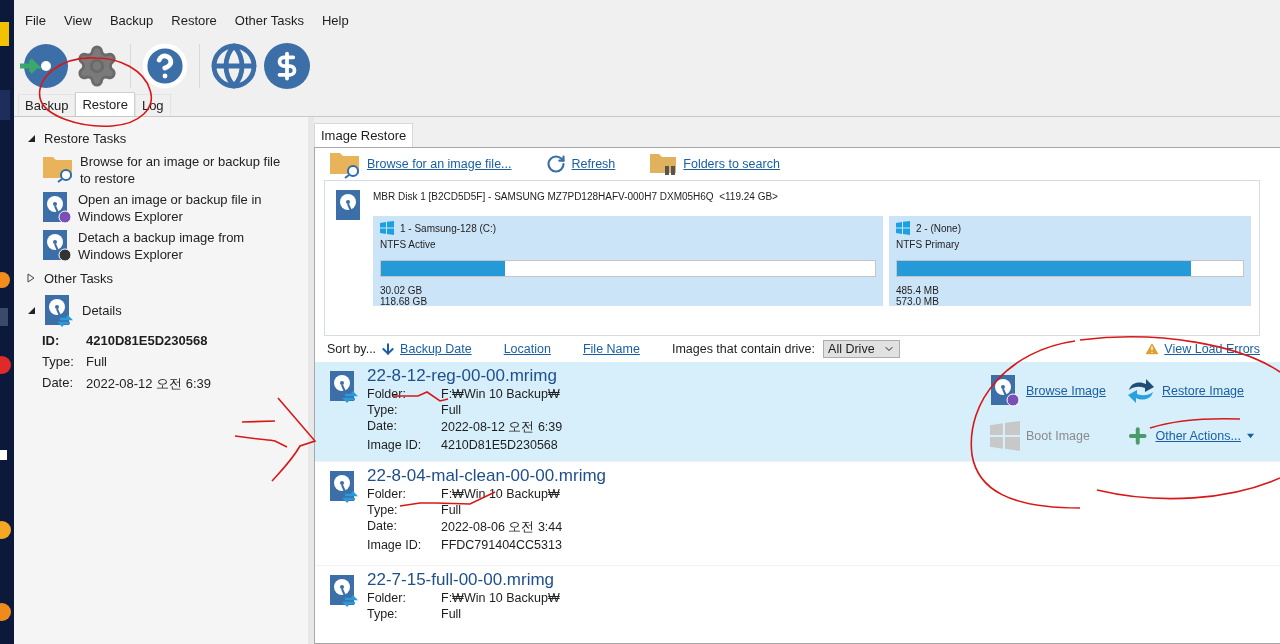  I want to click on image-file-name: 22-8-04-mal-clean-00-00.mrimg, so click(487, 476).